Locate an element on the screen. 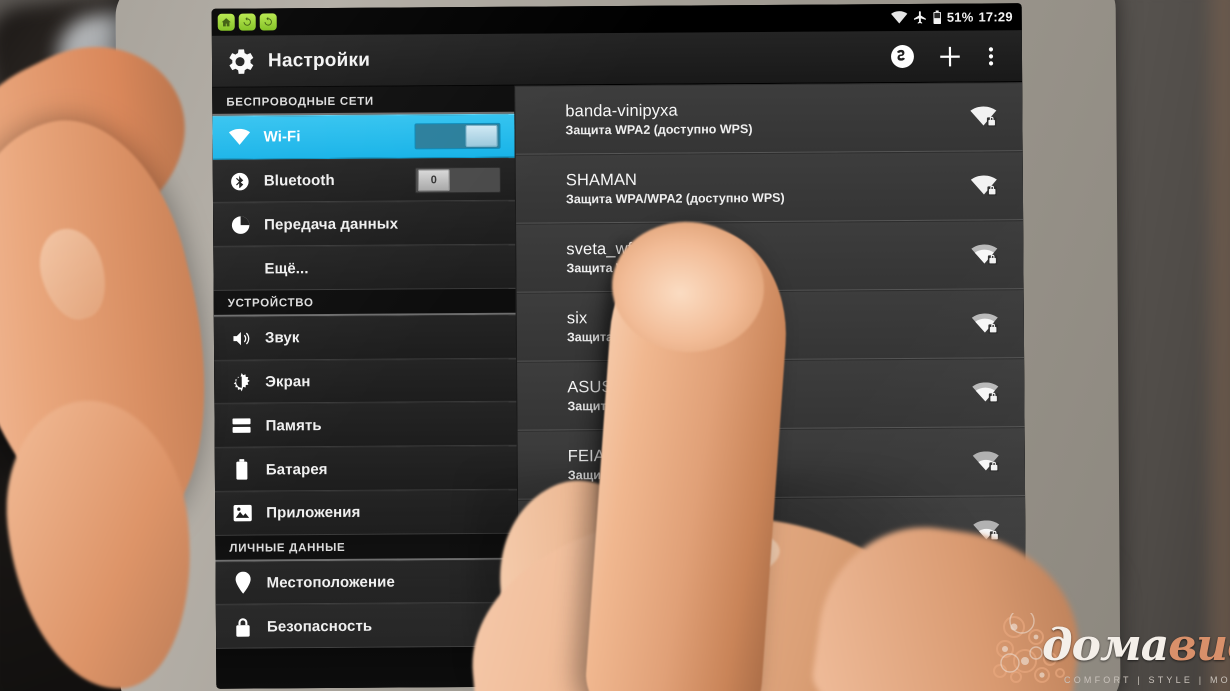 This screenshot has height=691, width=1230. wifi-item-text: SHAMAN Защита WPA/WPA2 (доступно WPS) is located at coordinates (766, 187).